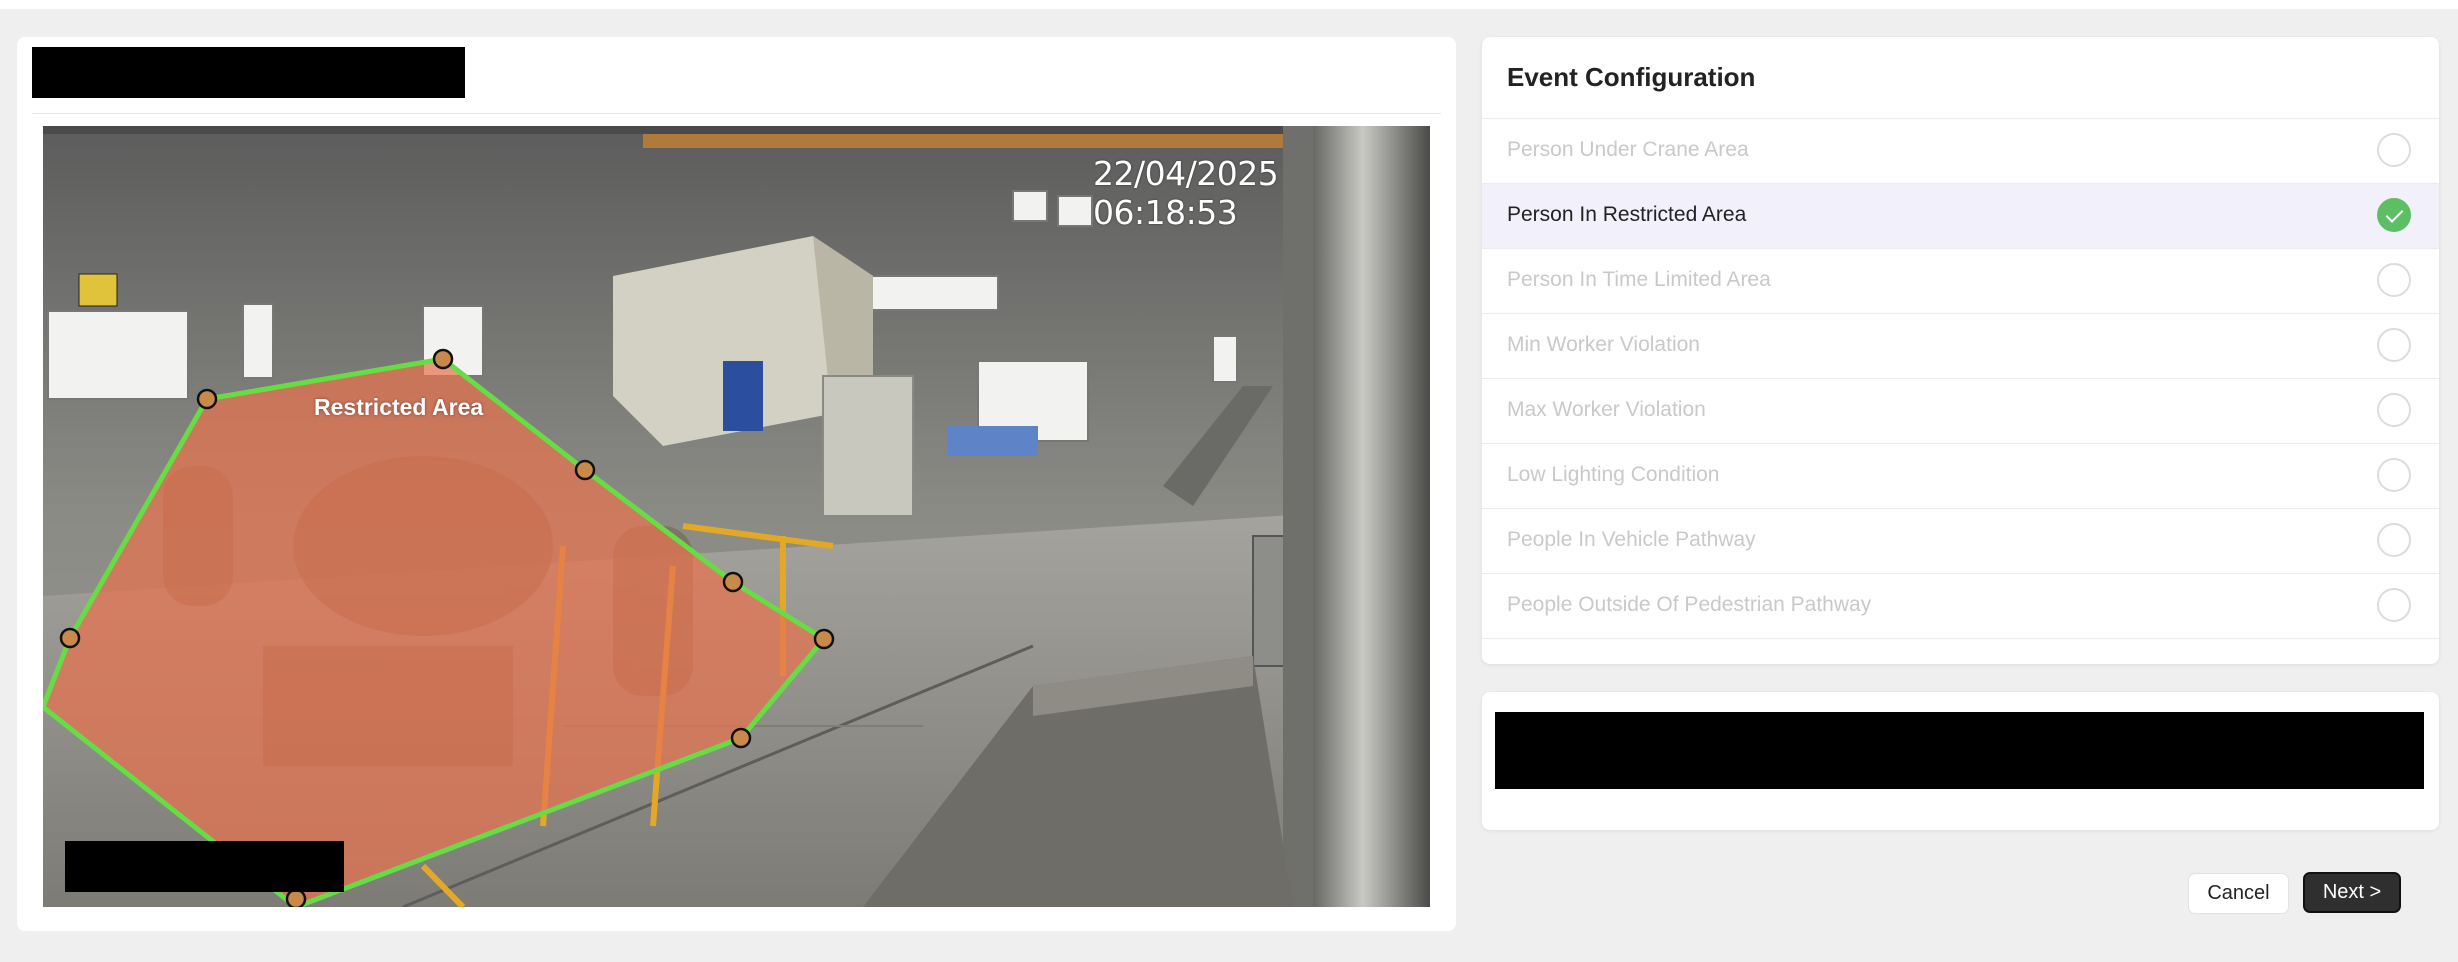 The width and height of the screenshot is (2458, 962). What do you see at coordinates (1960, 215) in the screenshot?
I see `event-option-person-in-restricted-area: Person In Restricted Area` at bounding box center [1960, 215].